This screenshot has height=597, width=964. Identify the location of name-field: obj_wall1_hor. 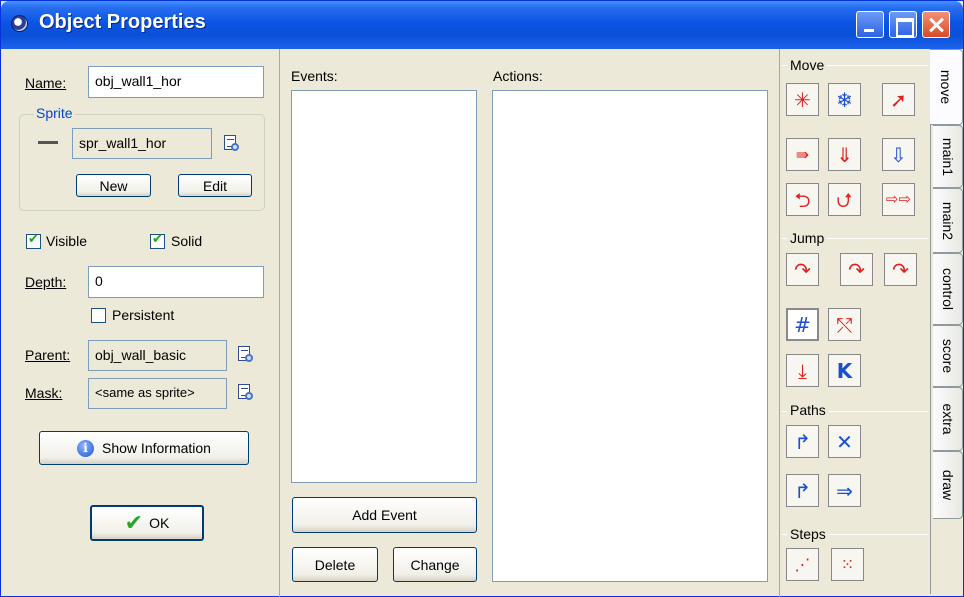
(176, 82).